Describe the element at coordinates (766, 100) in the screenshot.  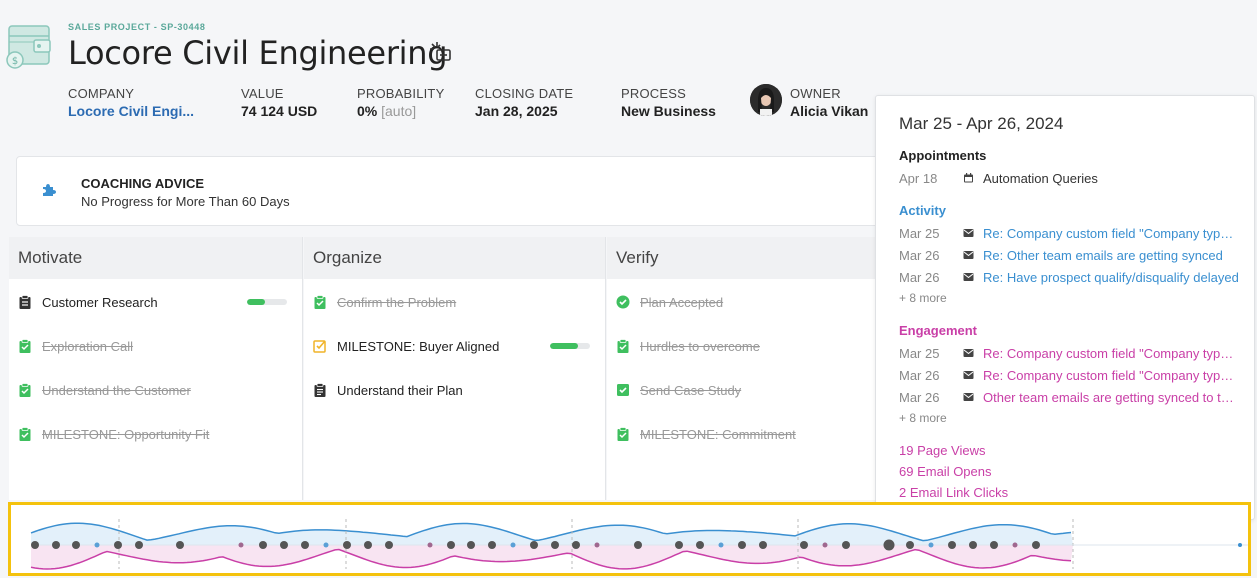
I see `owner-avatar` at that location.